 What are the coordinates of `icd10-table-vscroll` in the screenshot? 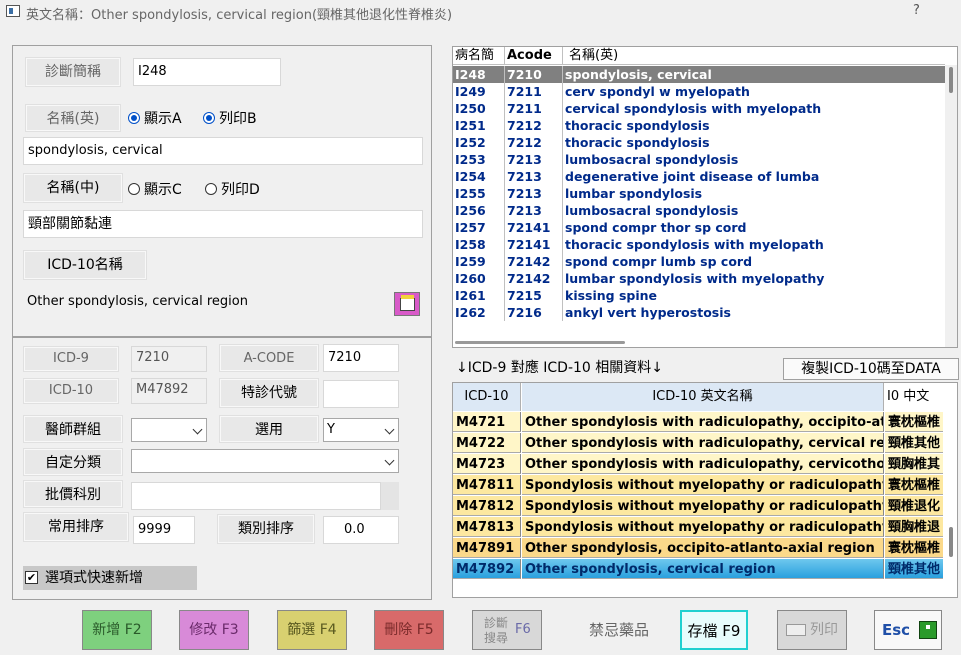 It's located at (951, 504).